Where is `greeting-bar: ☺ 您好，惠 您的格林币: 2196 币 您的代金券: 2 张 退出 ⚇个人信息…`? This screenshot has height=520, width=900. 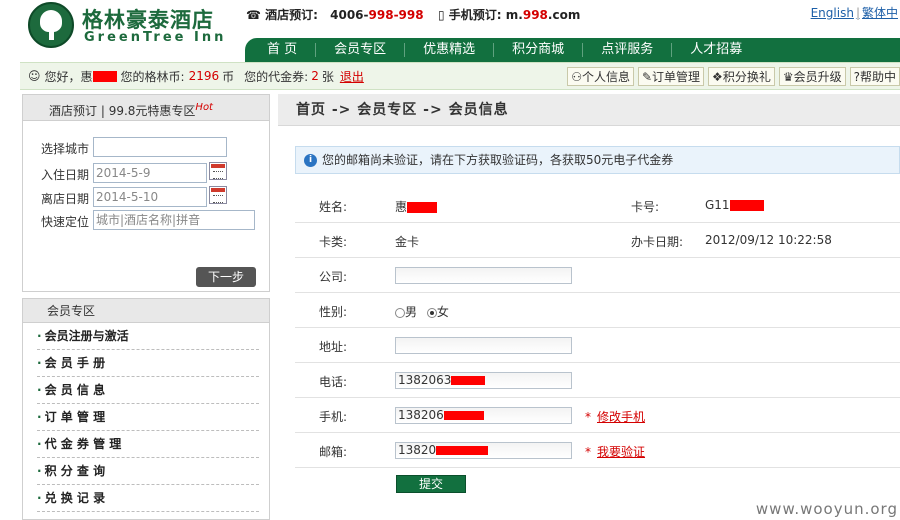 greeting-bar: ☺ 您好，惠 您的格林币: 2196 币 您的代金券: 2 张 退出 ⚇个人信息… is located at coordinates (460, 76).